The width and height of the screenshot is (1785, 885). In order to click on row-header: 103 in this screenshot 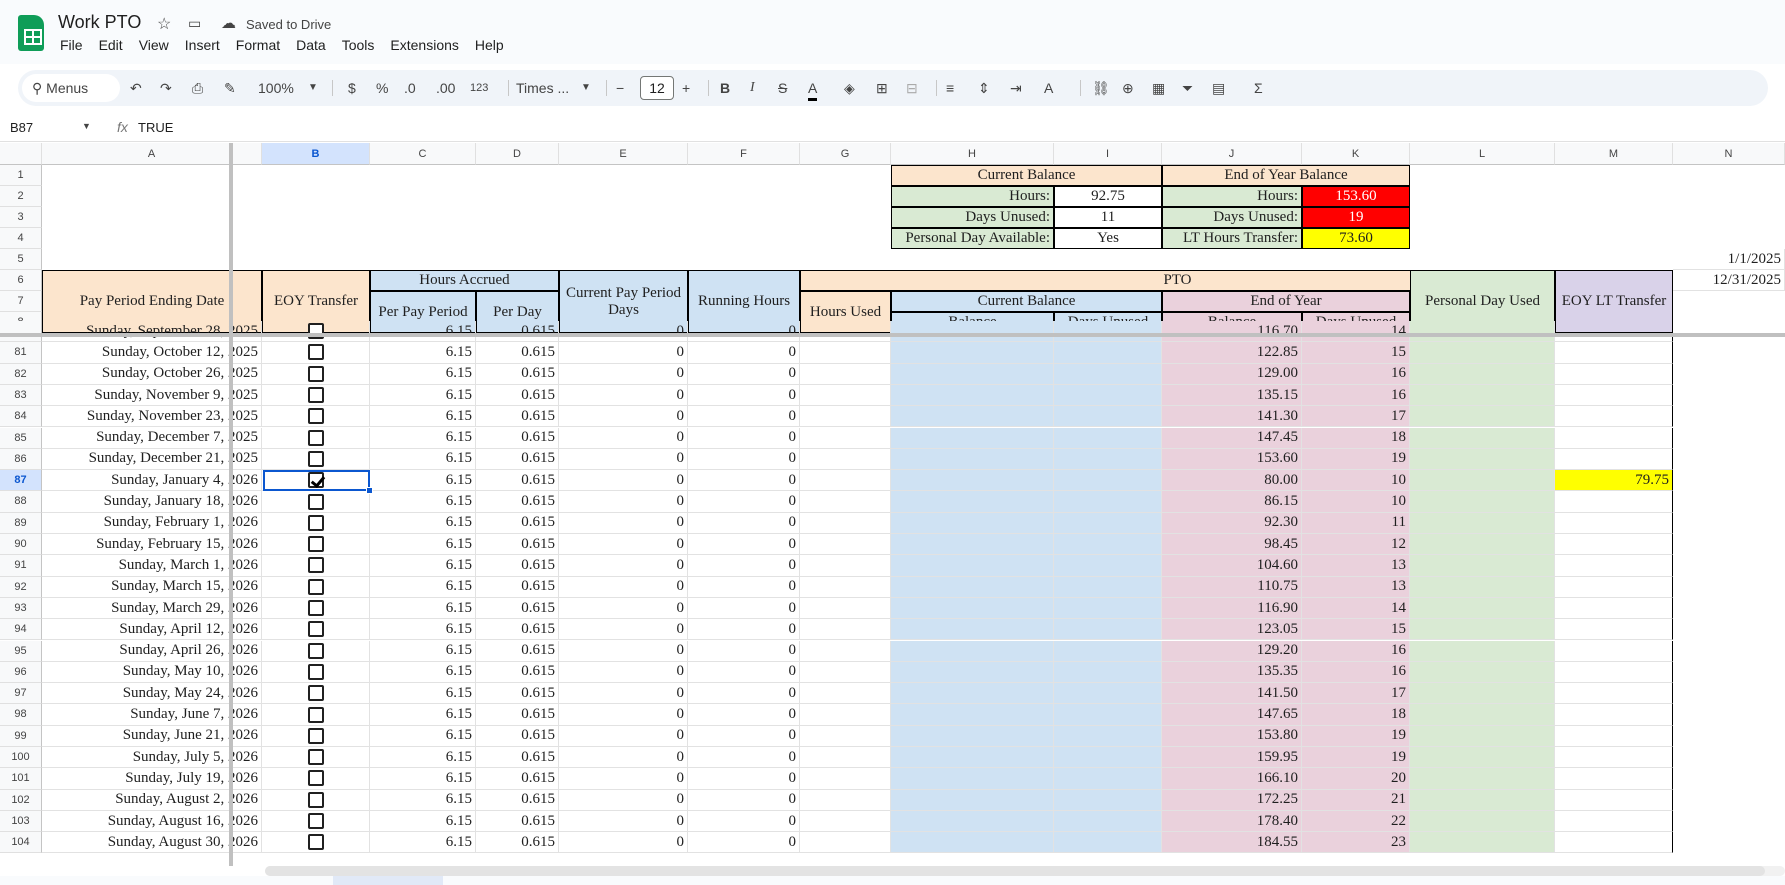, I will do `click(21, 821)`.